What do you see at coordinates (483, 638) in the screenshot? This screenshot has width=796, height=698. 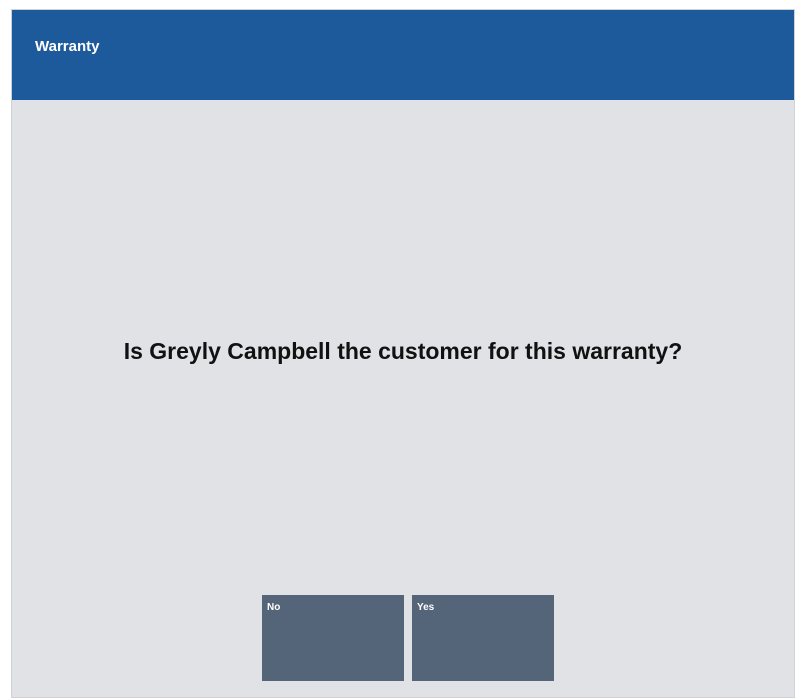 I see `yes-button: Yes` at bounding box center [483, 638].